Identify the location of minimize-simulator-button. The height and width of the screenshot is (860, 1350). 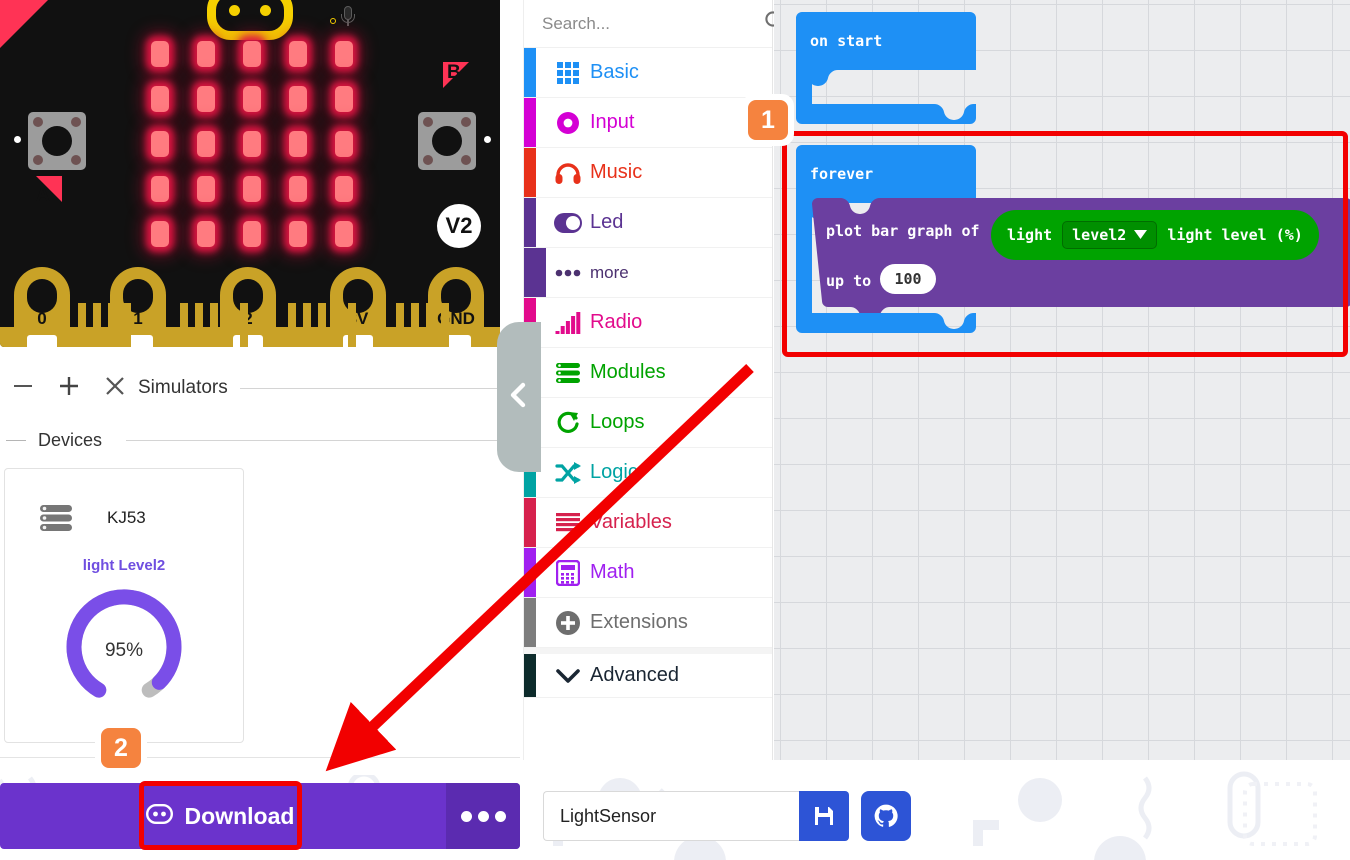
(23, 388).